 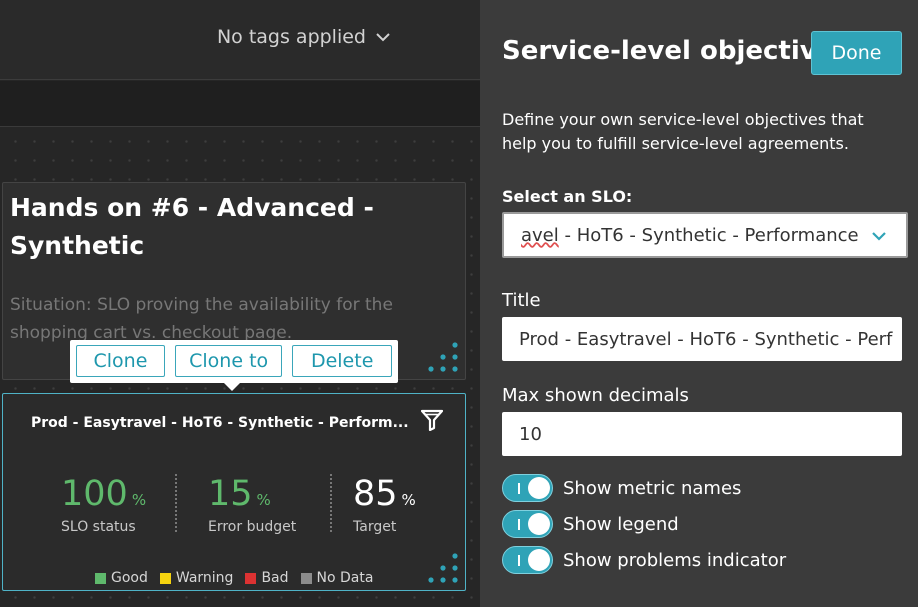 I want to click on legend-item-no-data: No Data, so click(x=337, y=578).